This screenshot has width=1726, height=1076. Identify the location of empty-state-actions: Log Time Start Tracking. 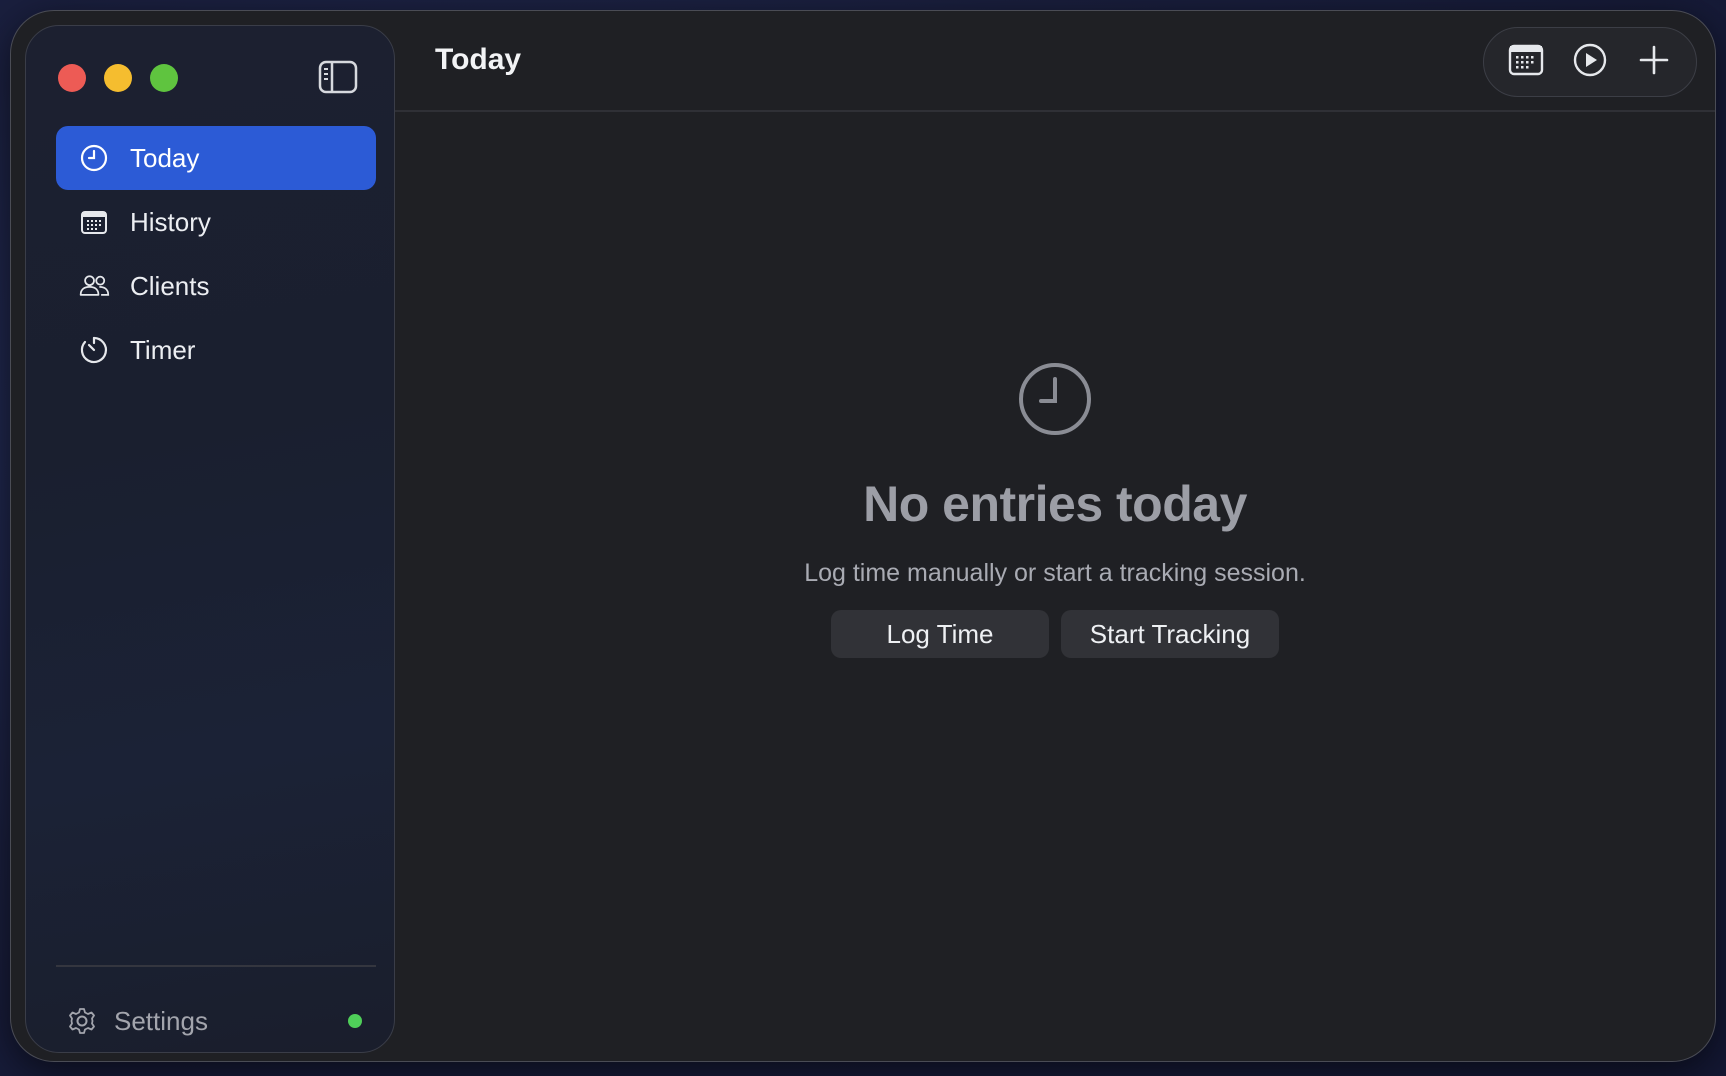
(1055, 634).